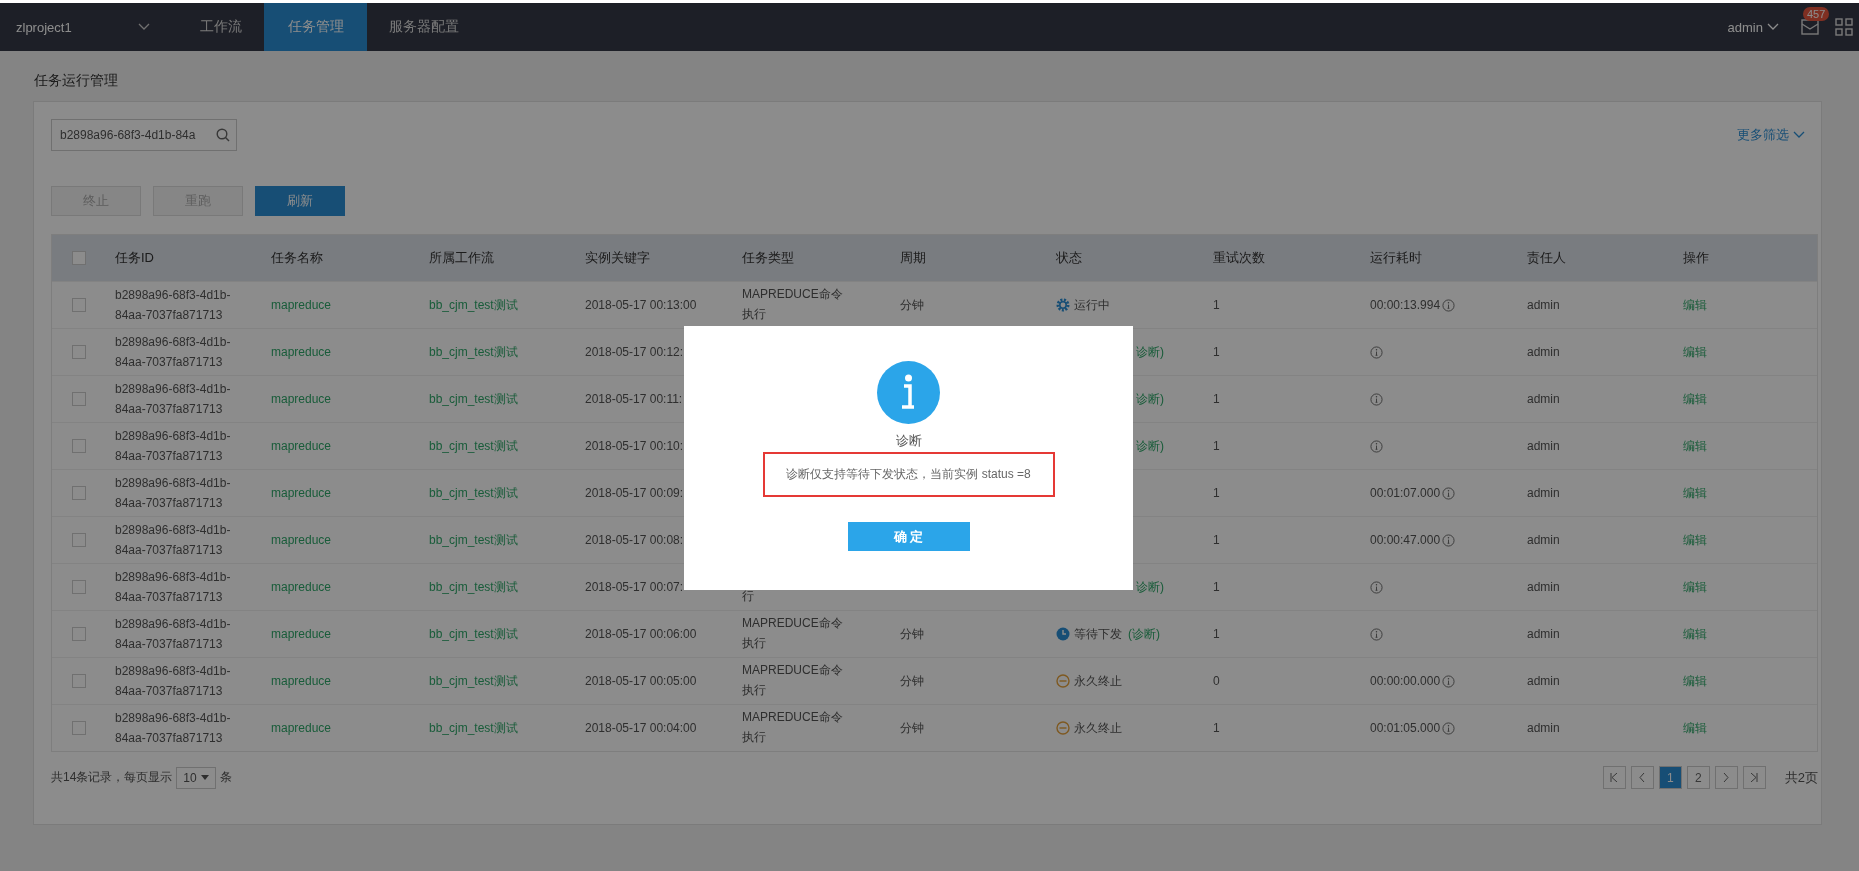  I want to click on user-menu: admin, so click(1753, 27).